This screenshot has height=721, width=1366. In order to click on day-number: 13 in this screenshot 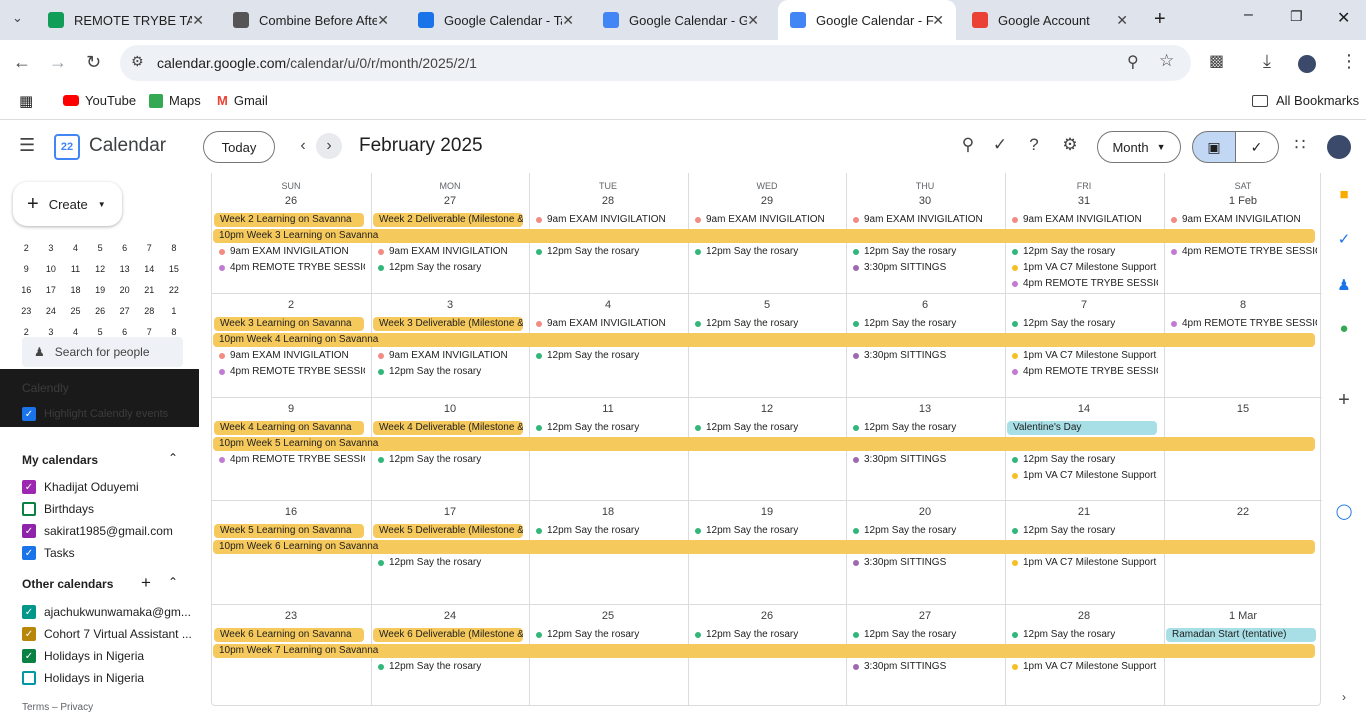, I will do `click(925, 409)`.